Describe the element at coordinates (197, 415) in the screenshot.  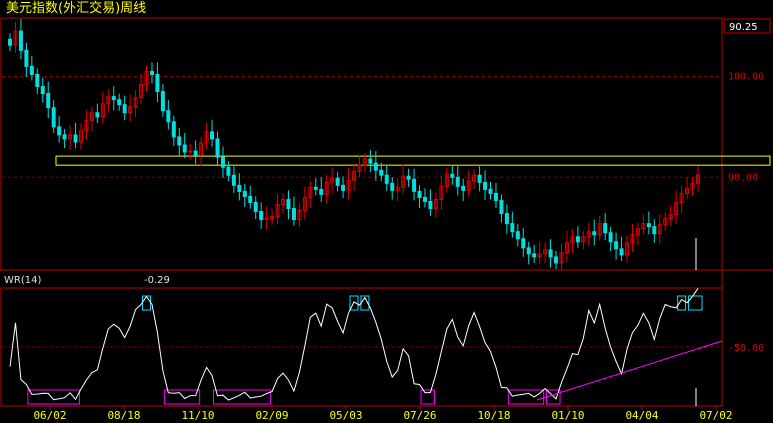
I see `date-tick-label: 11/10` at that location.